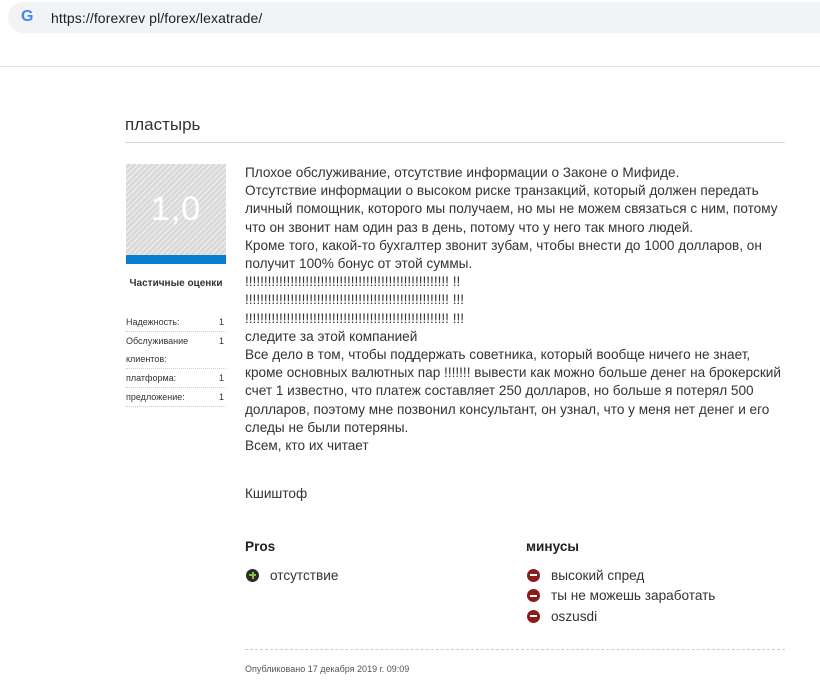  Describe the element at coordinates (157, 350) in the screenshot. I see `score-label: Обслуживание клиентов:` at that location.